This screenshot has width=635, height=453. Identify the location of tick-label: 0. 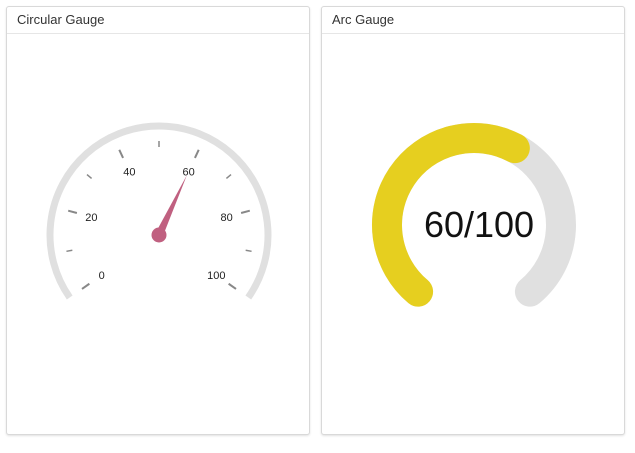
(102, 276).